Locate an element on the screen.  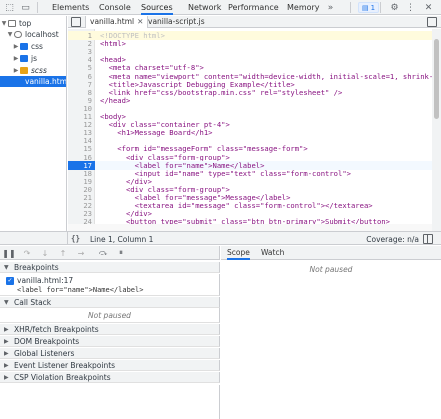
global-listeners-header: ▶ Global Listeners is located at coordinates (110, 353).